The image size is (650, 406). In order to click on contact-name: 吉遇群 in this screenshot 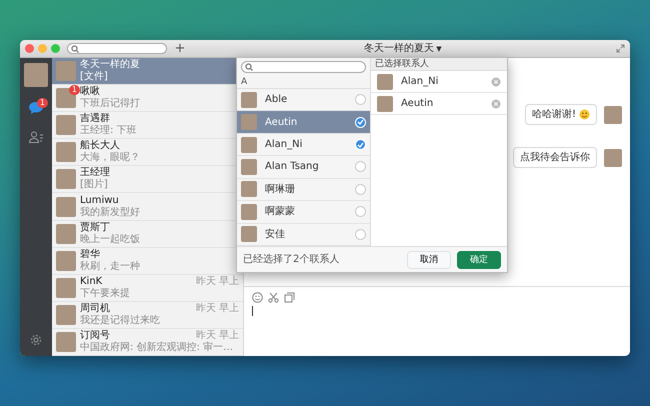, I will do `click(95, 119)`.